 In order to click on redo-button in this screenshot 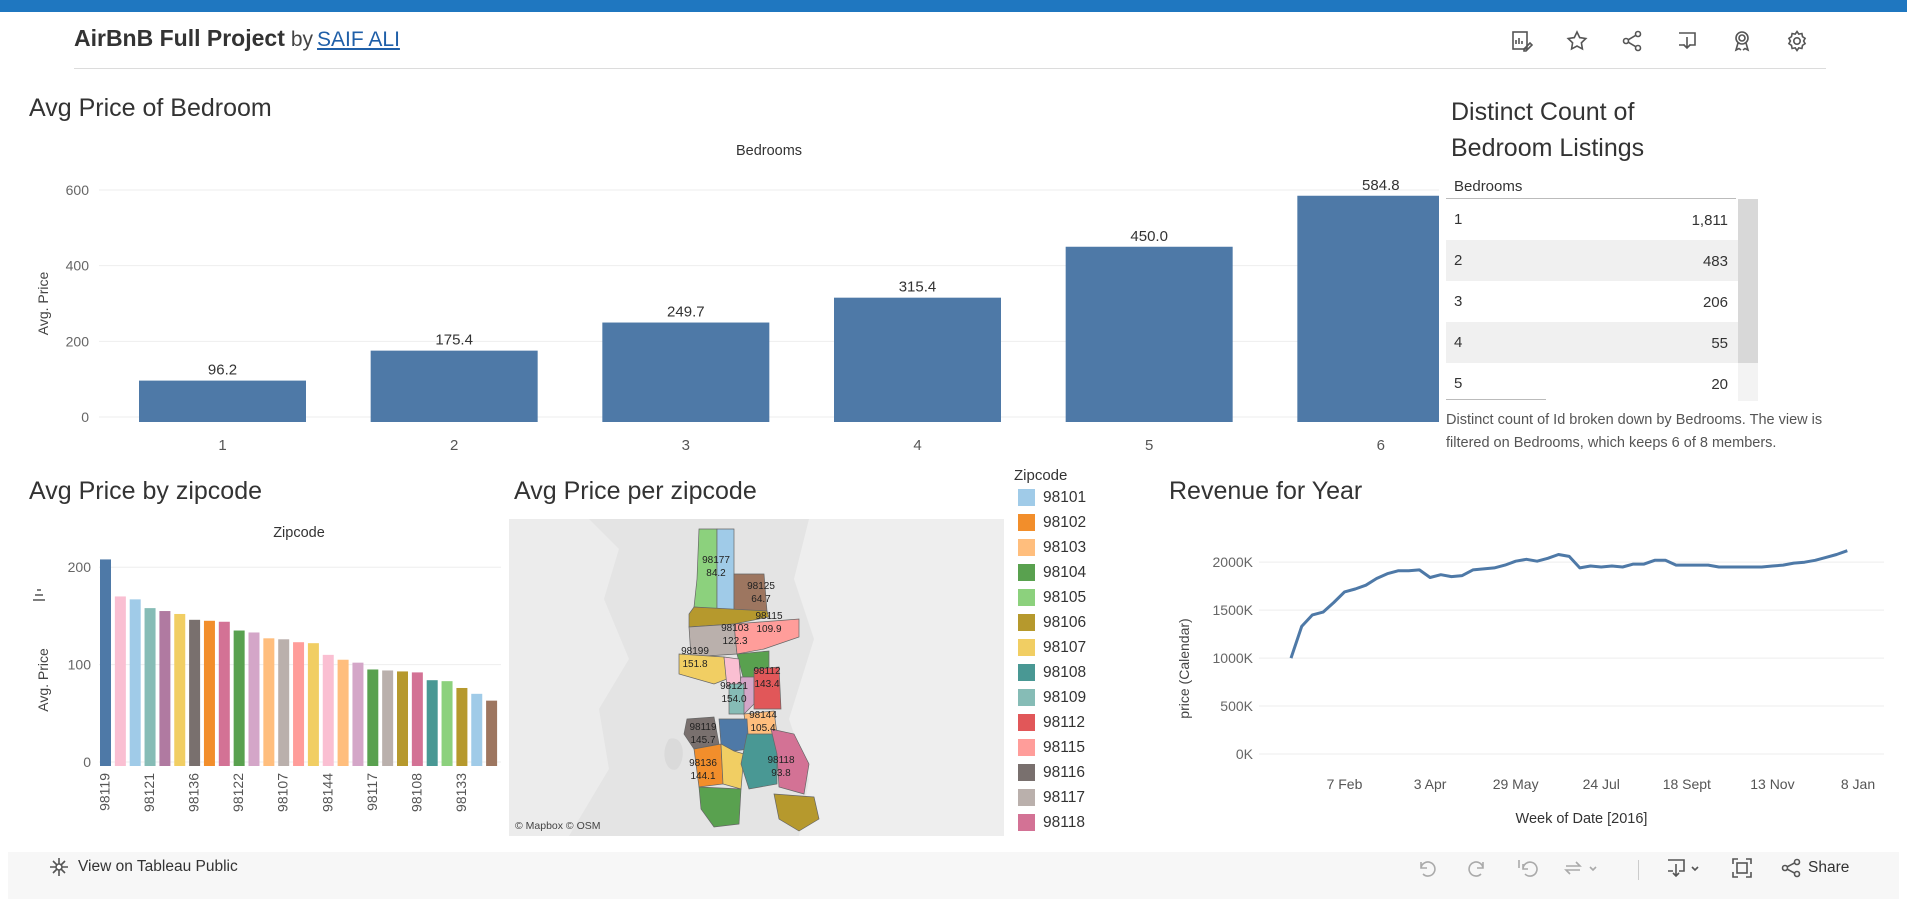, I will do `click(1477, 870)`.